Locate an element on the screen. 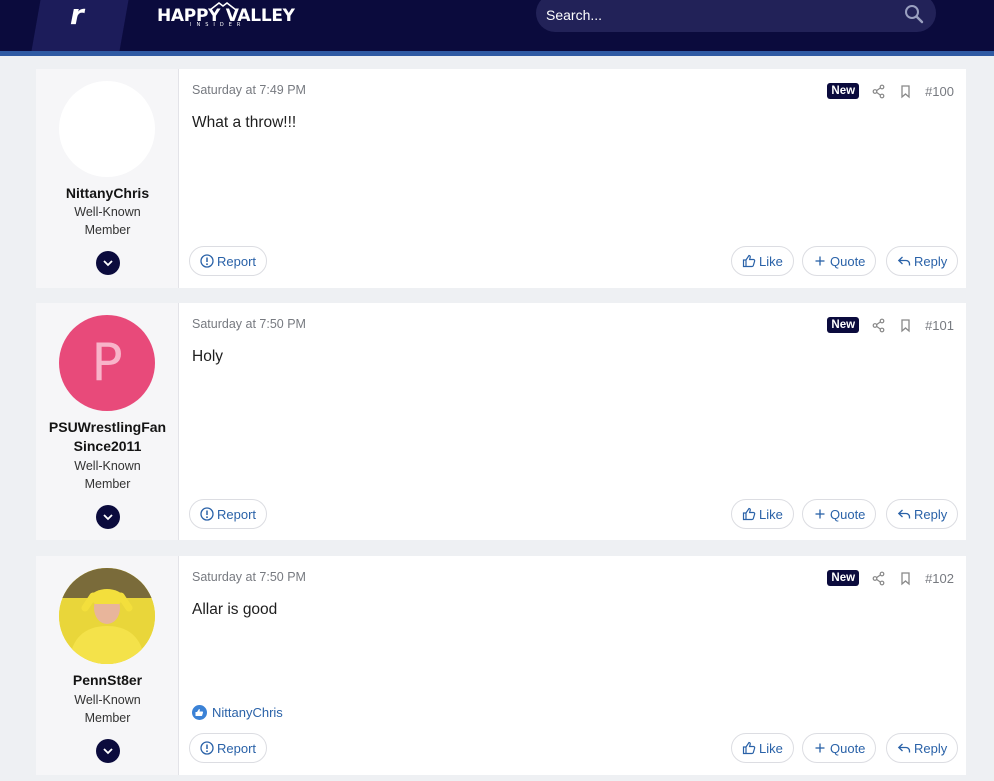 Image resolution: width=994 pixels, height=781 pixels. reactions-bar: NittanyChris is located at coordinates (237, 712).